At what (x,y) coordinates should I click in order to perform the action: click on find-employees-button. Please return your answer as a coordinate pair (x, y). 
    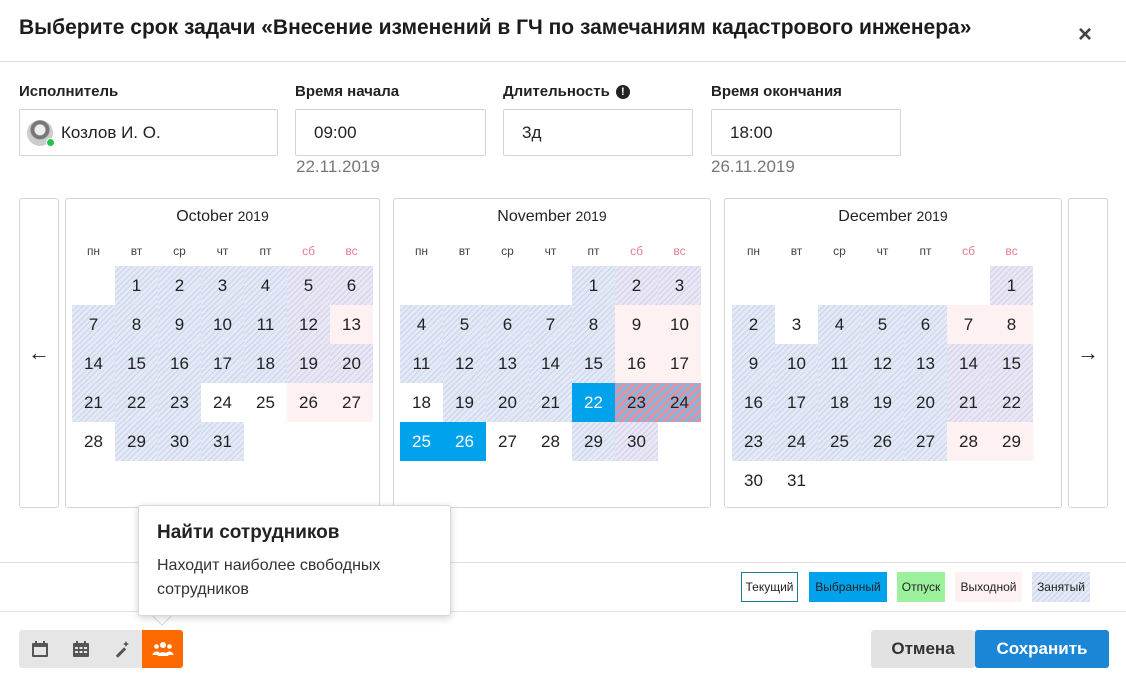
    Looking at the image, I should click on (162, 649).